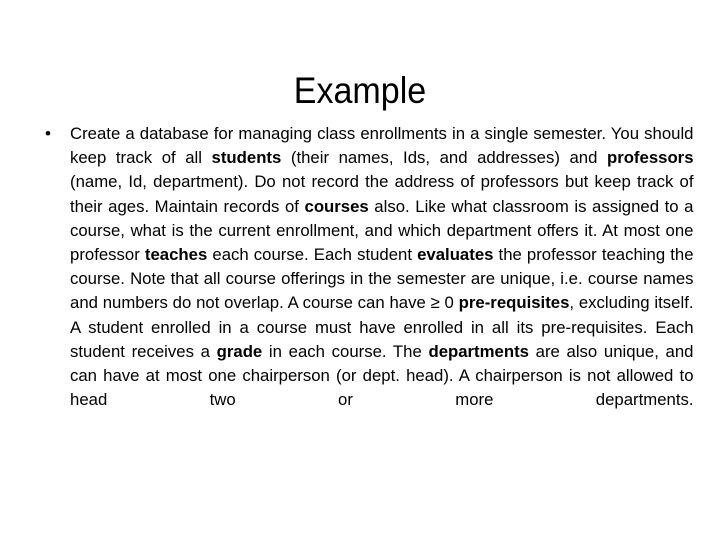  What do you see at coordinates (246, 158) in the screenshot?
I see `emphasis-term: students` at bounding box center [246, 158].